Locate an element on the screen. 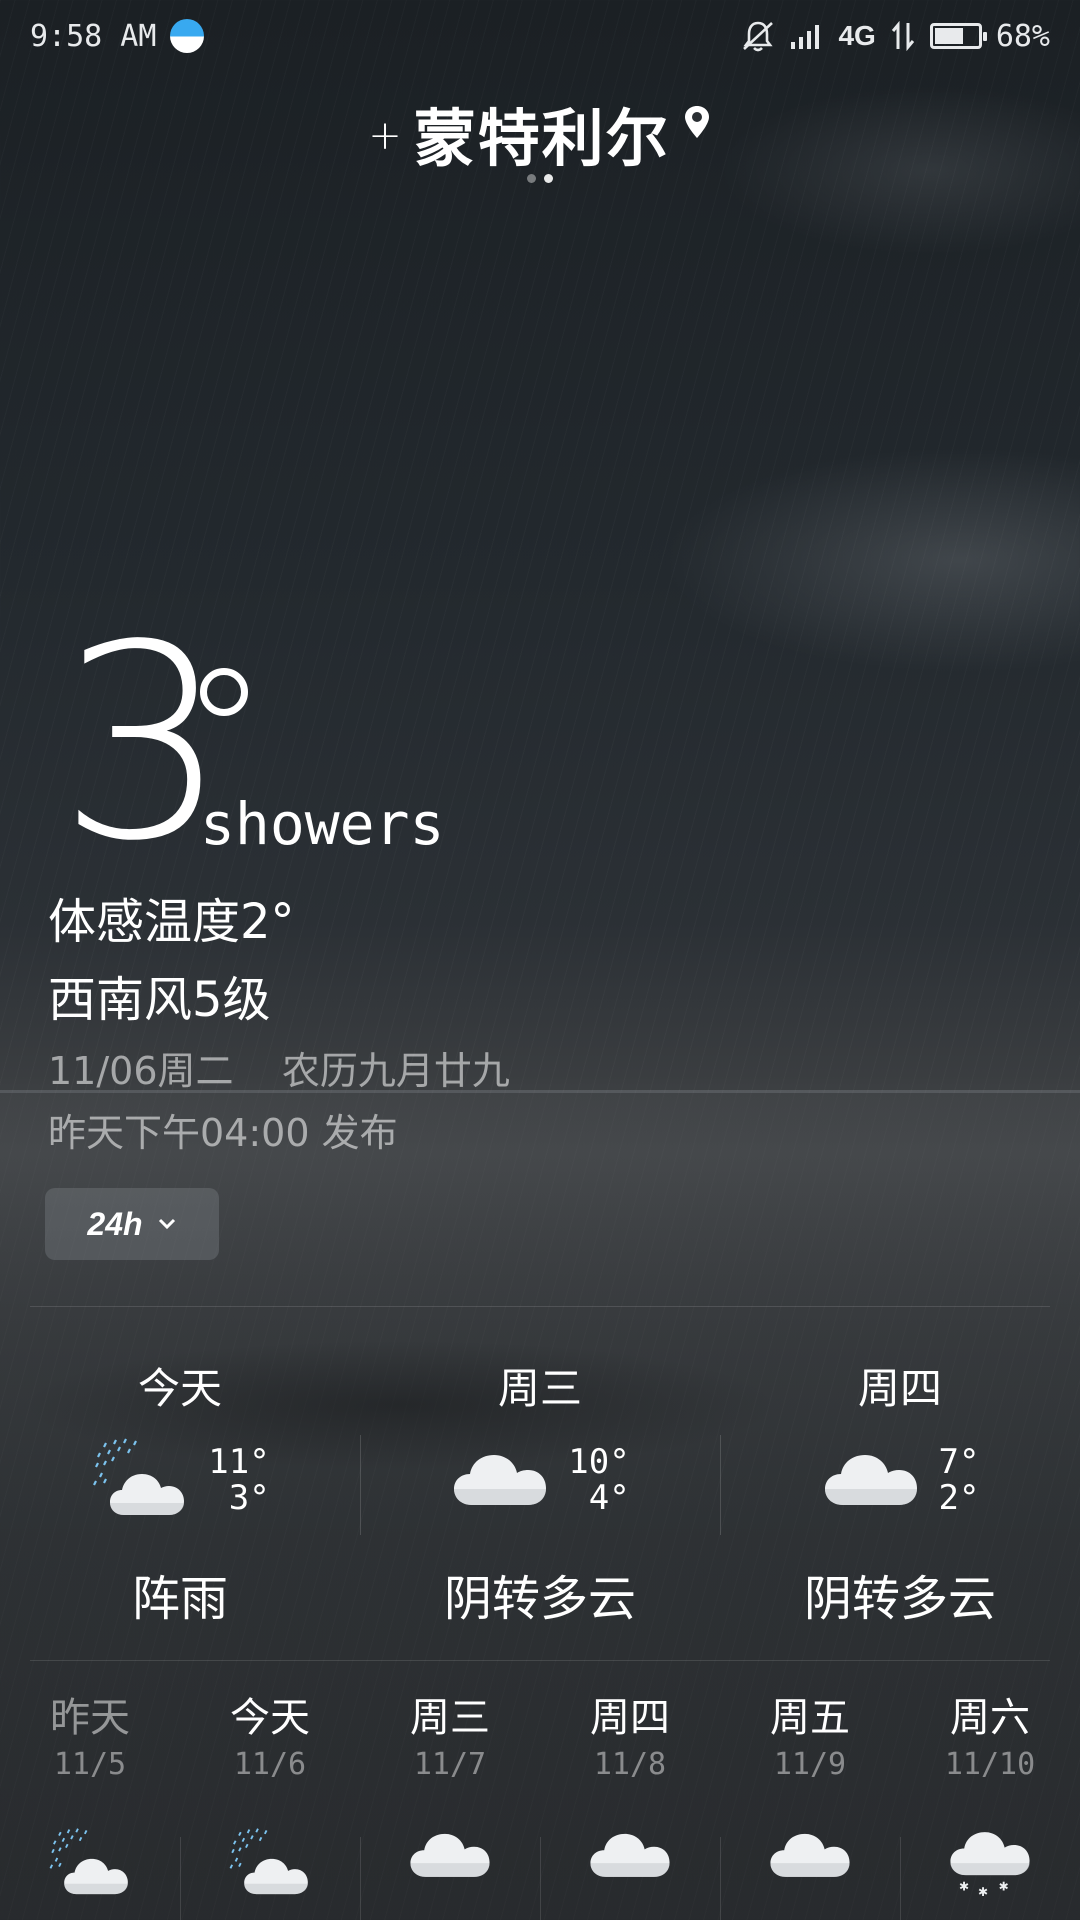 The width and height of the screenshot is (1080, 1920). week-day-column: 今天 11/6 is located at coordinates (270, 1802).